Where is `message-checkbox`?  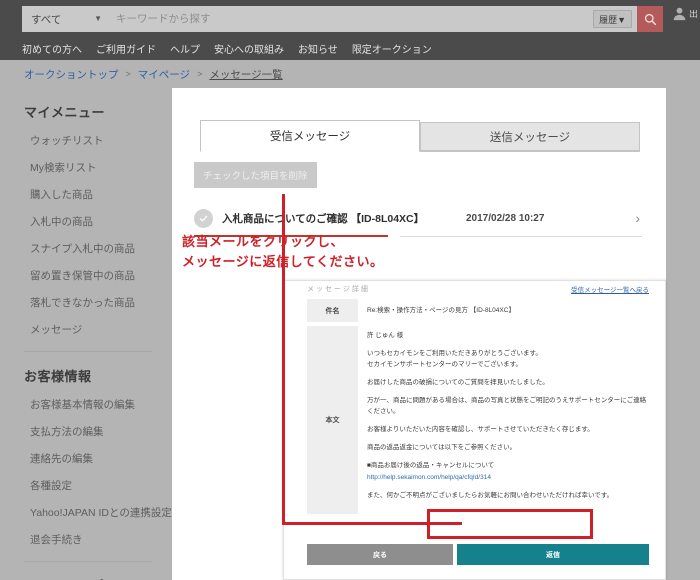 message-checkbox is located at coordinates (203, 218).